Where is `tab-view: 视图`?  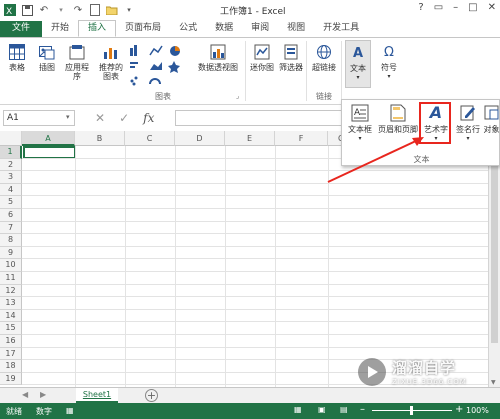
tab-view: 视图 is located at coordinates (296, 29).